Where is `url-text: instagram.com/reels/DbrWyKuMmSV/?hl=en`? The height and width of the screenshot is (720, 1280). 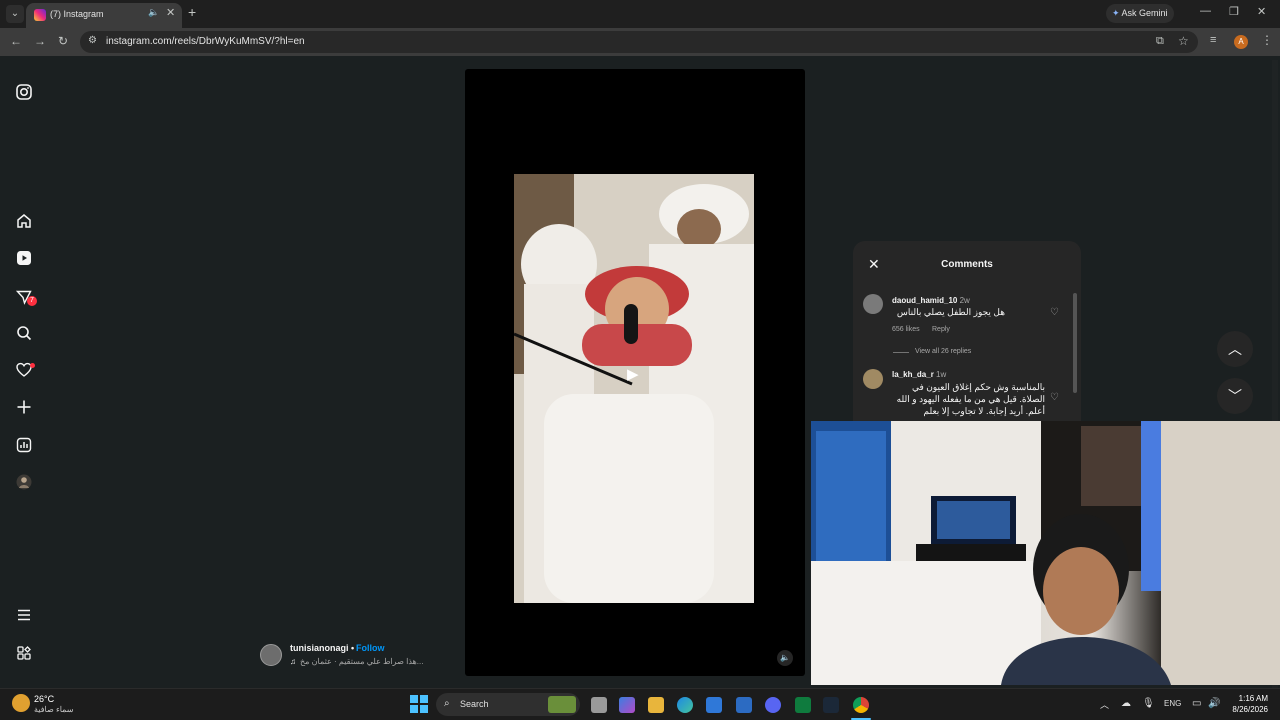 url-text: instagram.com/reels/DbrWyKuMmSV/?hl=en is located at coordinates (205, 41).